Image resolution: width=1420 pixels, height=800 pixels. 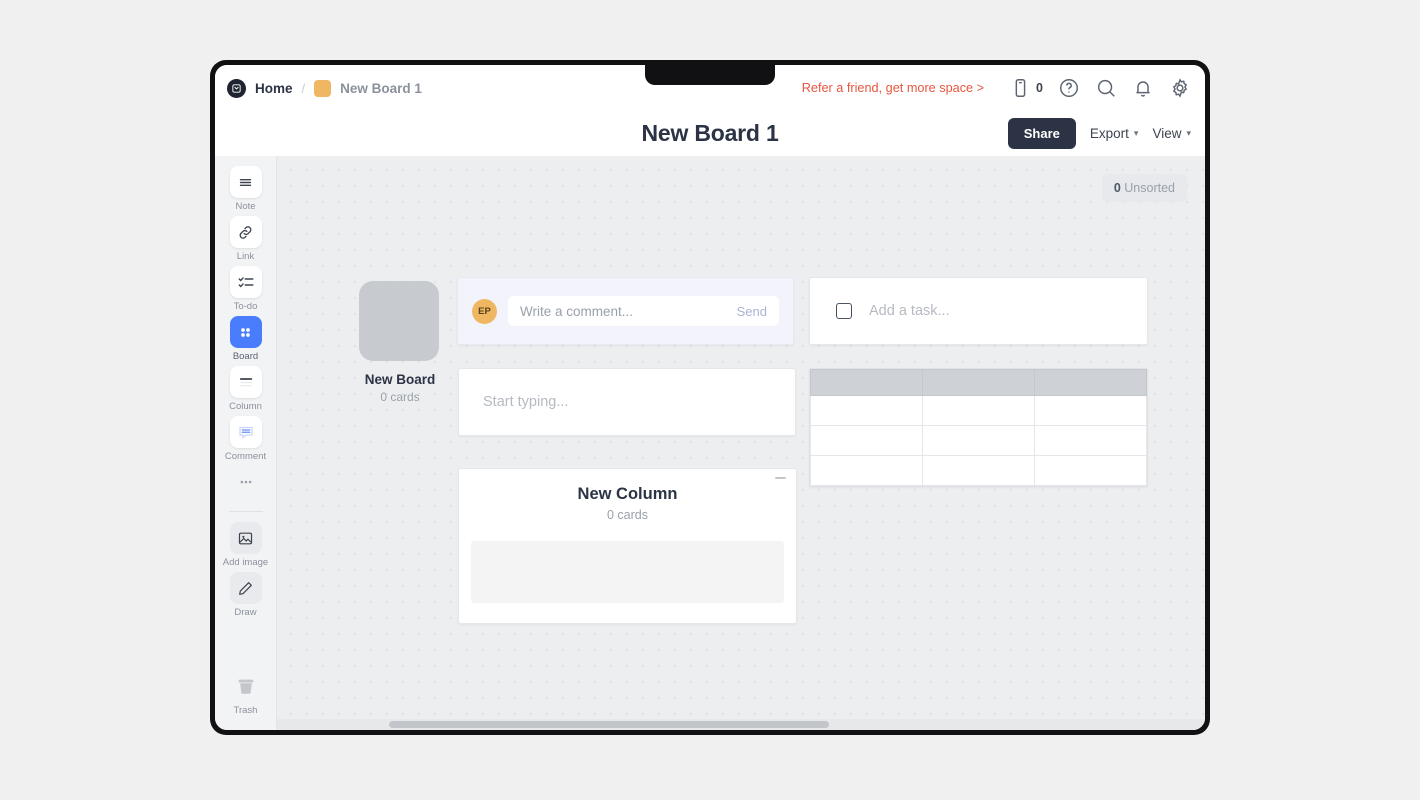 I want to click on sidebar-item-draw: Draw, so click(x=246, y=595).